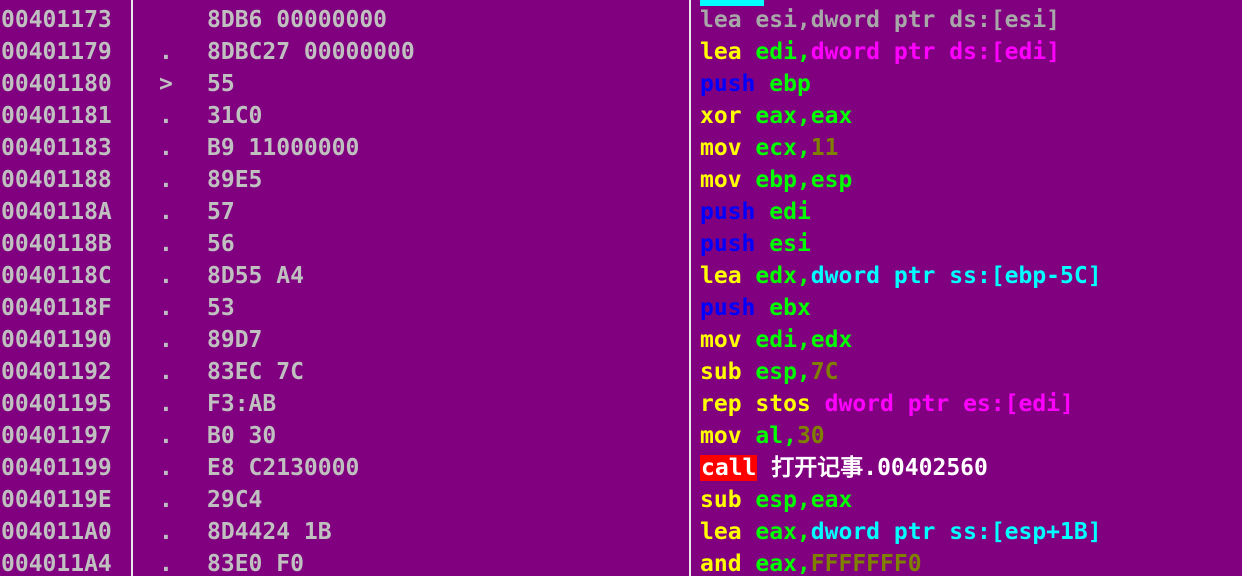  What do you see at coordinates (621, 244) in the screenshot?
I see `code-row: 0040118B. 56 push esi` at bounding box center [621, 244].